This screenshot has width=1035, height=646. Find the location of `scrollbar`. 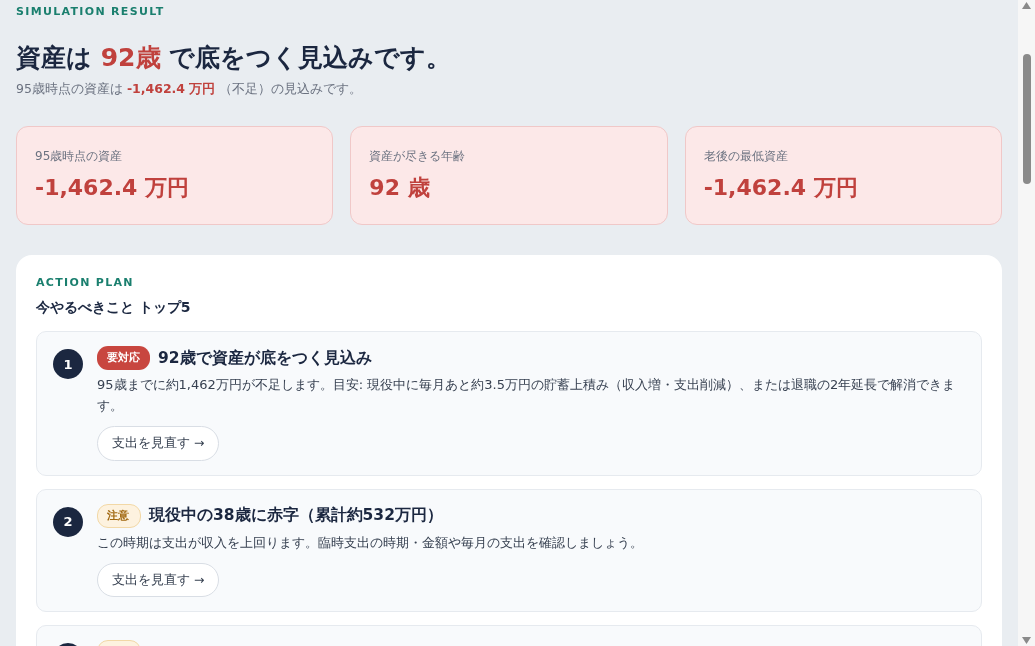

scrollbar is located at coordinates (1026, 323).